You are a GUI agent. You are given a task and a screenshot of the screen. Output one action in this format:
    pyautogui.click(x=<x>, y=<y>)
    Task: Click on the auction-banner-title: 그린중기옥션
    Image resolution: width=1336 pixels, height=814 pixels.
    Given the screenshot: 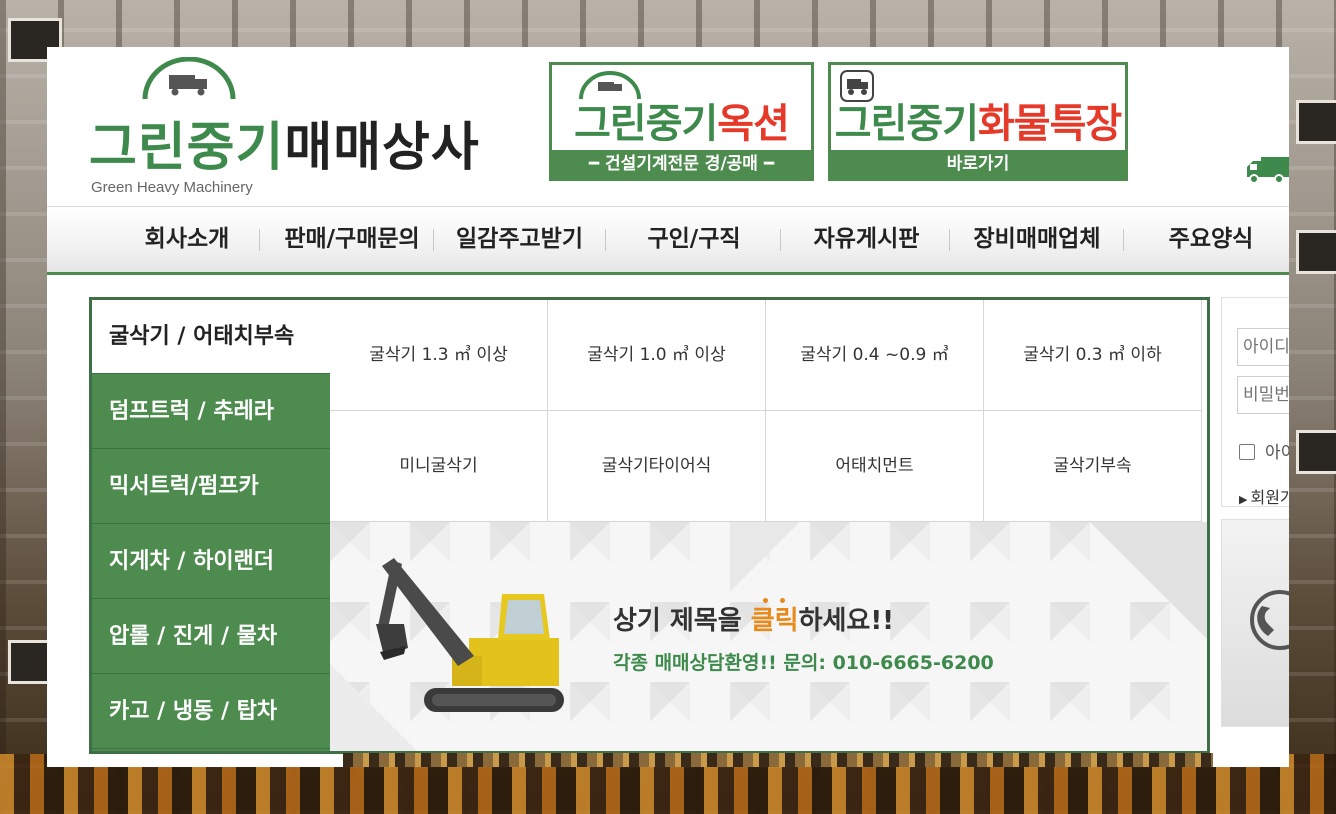 What is the action you would take?
    pyautogui.click(x=681, y=120)
    